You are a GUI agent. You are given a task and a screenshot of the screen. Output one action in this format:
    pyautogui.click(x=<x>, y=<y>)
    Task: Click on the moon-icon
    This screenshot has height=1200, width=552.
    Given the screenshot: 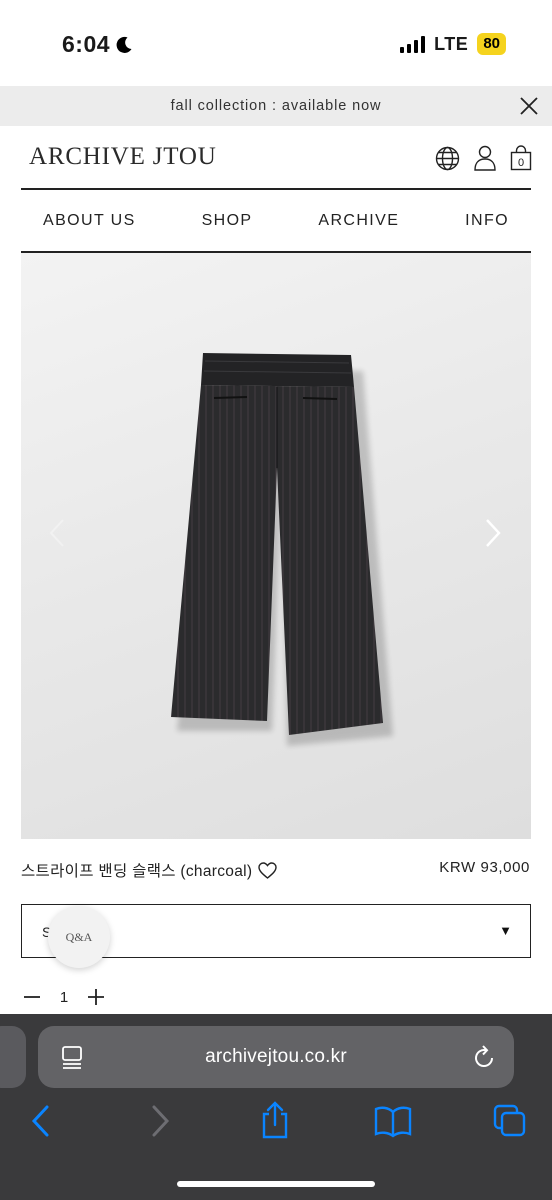 What is the action you would take?
    pyautogui.click(x=124, y=44)
    